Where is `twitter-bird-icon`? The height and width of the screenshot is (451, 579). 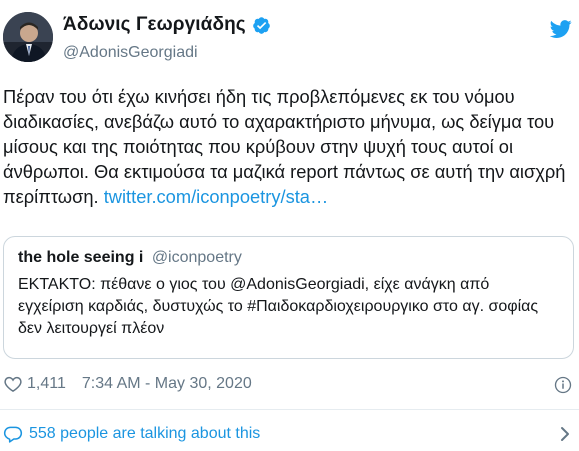
twitter-bird-icon is located at coordinates (560, 29).